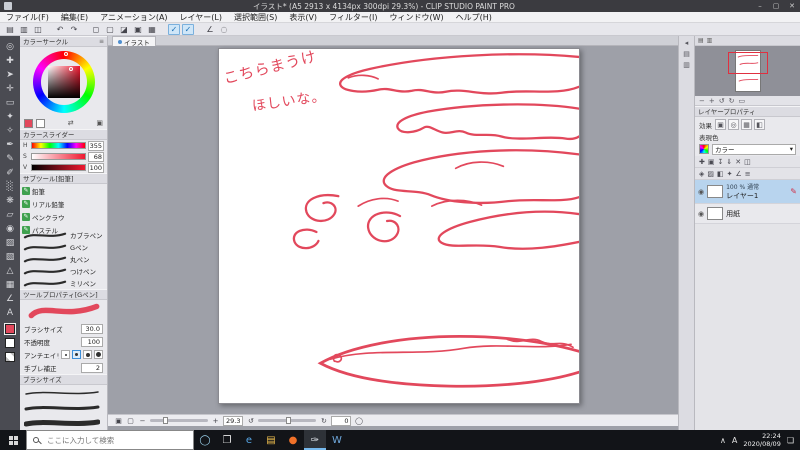  What do you see at coordinates (96, 167) in the screenshot?
I see `value-value: 100` at bounding box center [96, 167].